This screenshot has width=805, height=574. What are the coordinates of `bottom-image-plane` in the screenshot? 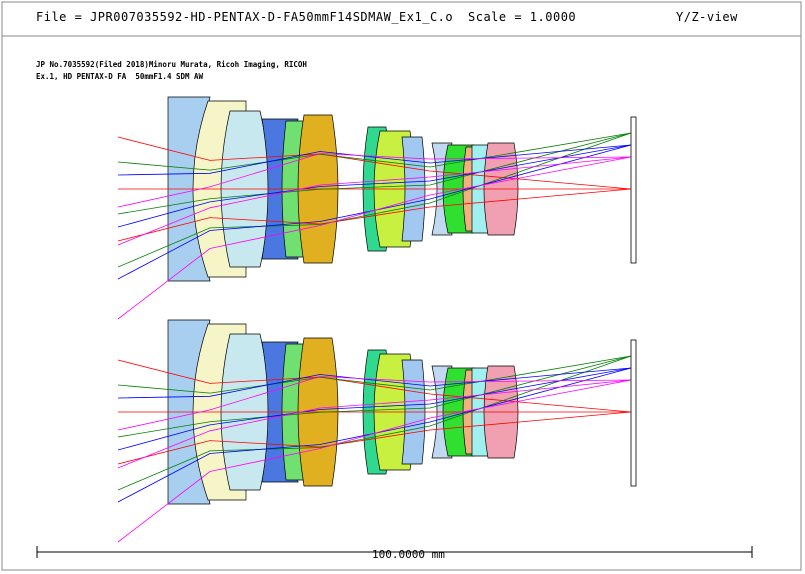 It's located at (633, 413).